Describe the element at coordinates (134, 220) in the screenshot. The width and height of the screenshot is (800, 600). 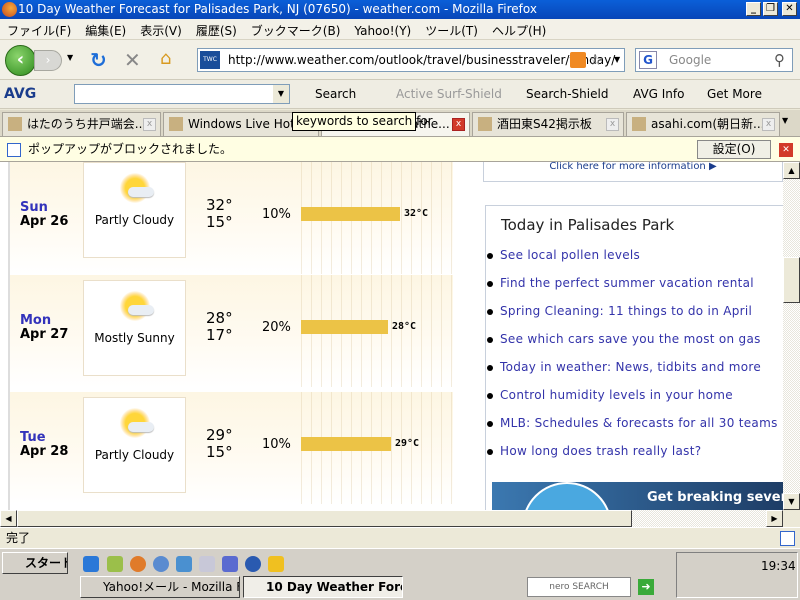
I see `condition-text: Partly Cloudy` at that location.